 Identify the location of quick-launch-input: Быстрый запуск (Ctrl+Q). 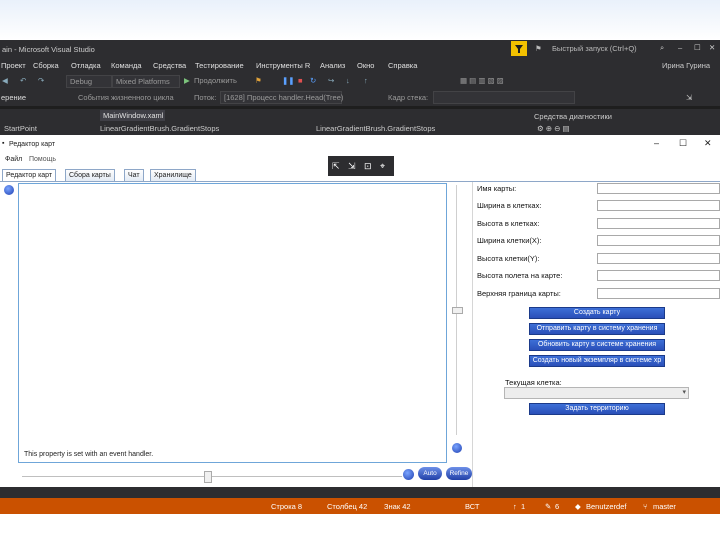
(594, 48).